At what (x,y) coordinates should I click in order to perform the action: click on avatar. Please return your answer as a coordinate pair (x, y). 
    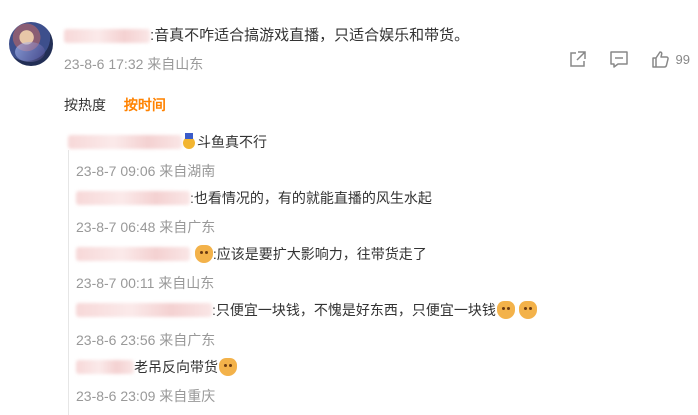
    Looking at the image, I should click on (31, 44).